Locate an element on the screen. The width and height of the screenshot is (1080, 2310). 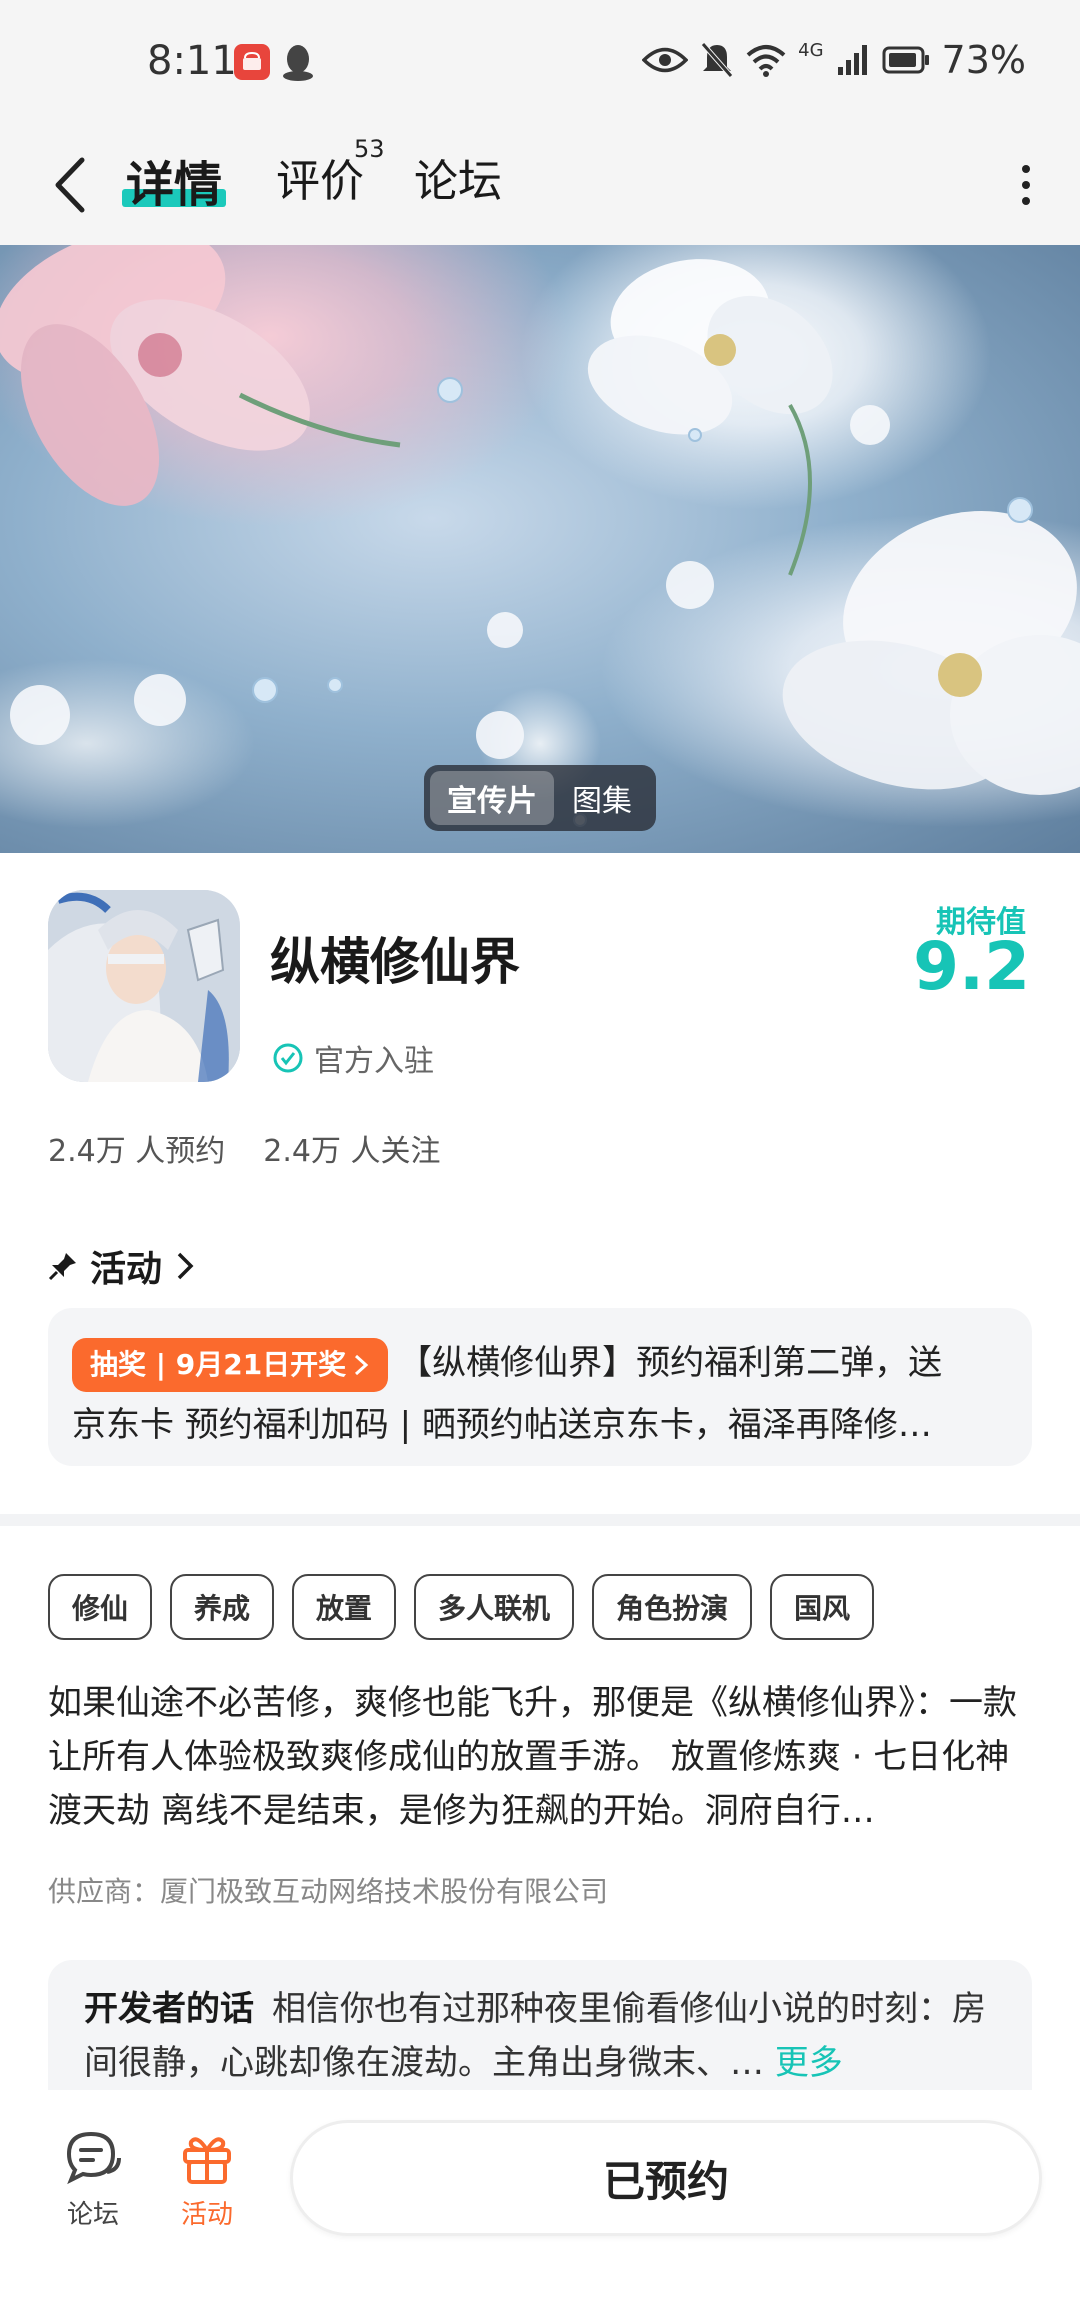
activity-section-header: 活动 is located at coordinates (122, 1266).